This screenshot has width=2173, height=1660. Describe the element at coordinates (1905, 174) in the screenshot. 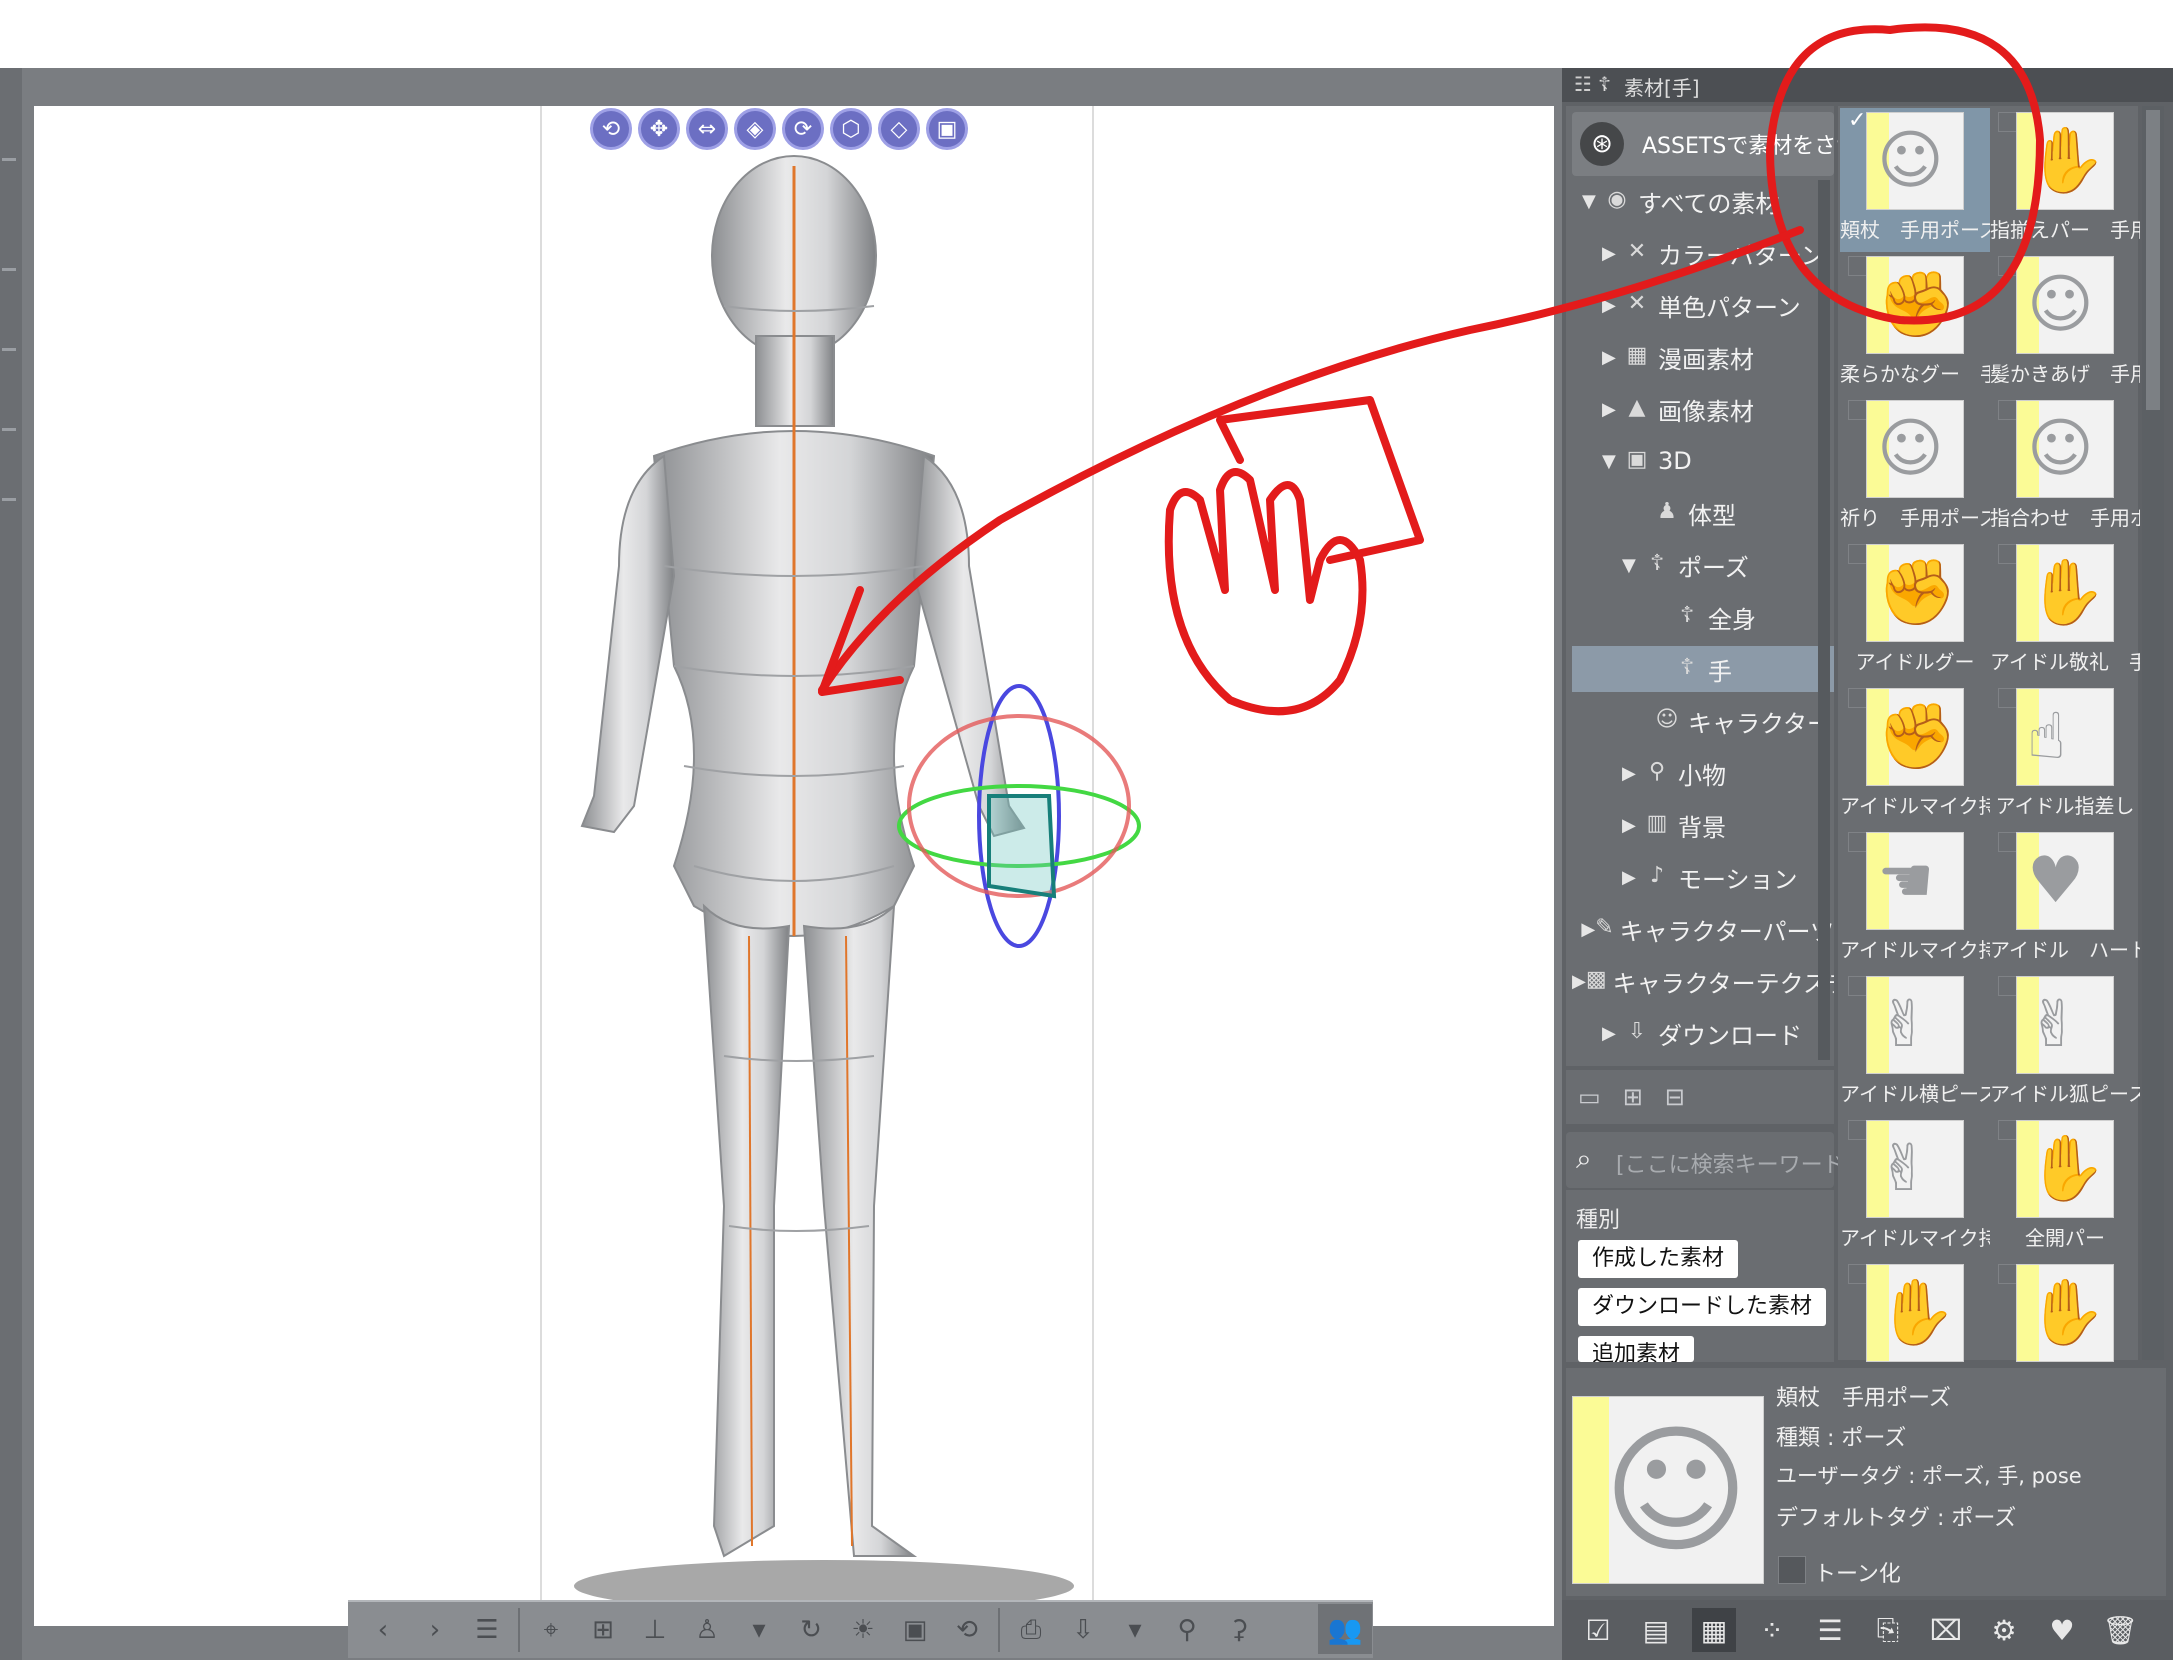

I see `circle-annotation` at that location.